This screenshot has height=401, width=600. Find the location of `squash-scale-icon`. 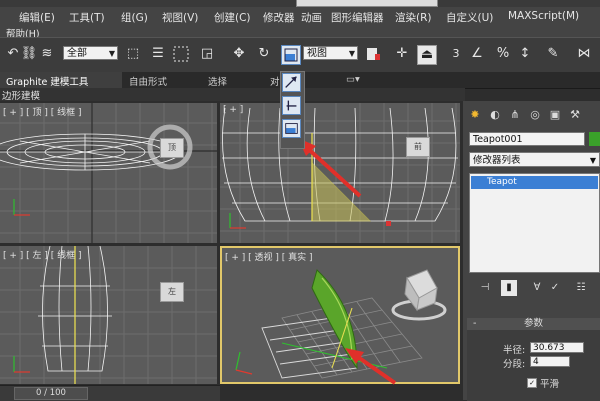

squash-scale-icon is located at coordinates (291, 128).